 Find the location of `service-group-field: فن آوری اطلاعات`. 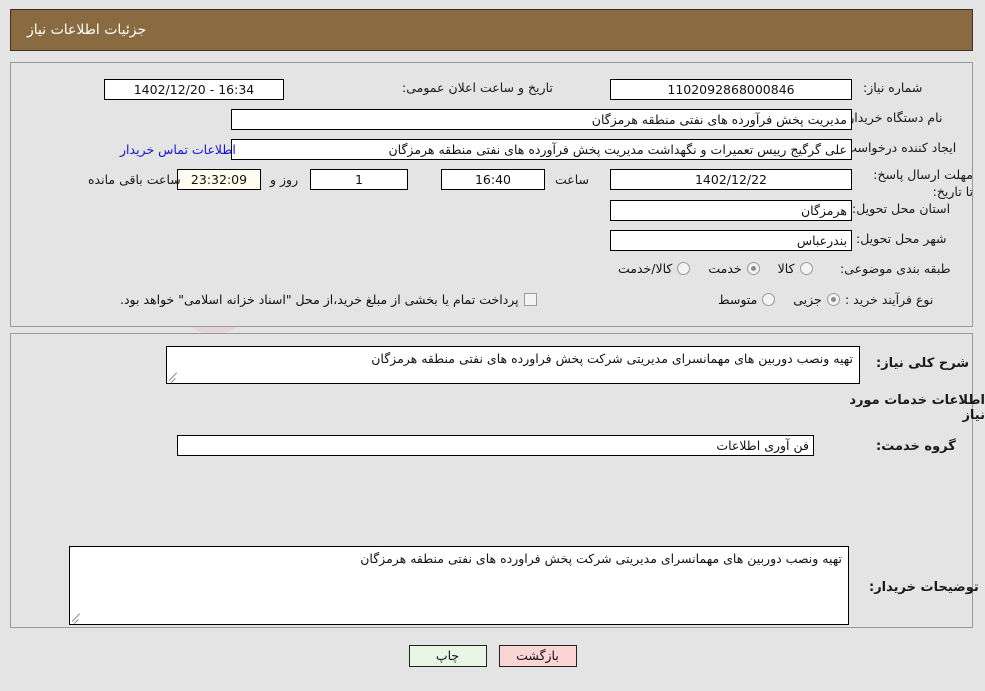

service-group-field: فن آوری اطلاعات is located at coordinates (495, 445).